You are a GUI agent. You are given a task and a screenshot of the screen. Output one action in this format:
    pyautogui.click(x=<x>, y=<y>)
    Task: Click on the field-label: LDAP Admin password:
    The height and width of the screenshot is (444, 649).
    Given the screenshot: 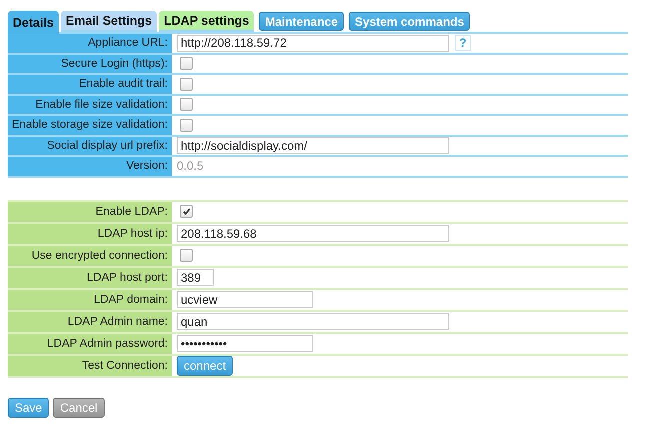 What is the action you would take?
    pyautogui.click(x=90, y=345)
    